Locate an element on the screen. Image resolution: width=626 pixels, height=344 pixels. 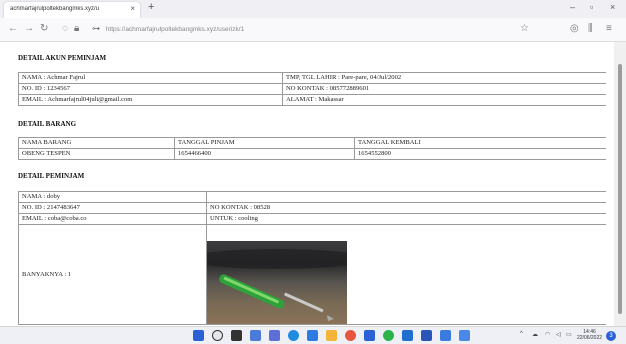
vscode-icon is located at coordinates (464, 335).